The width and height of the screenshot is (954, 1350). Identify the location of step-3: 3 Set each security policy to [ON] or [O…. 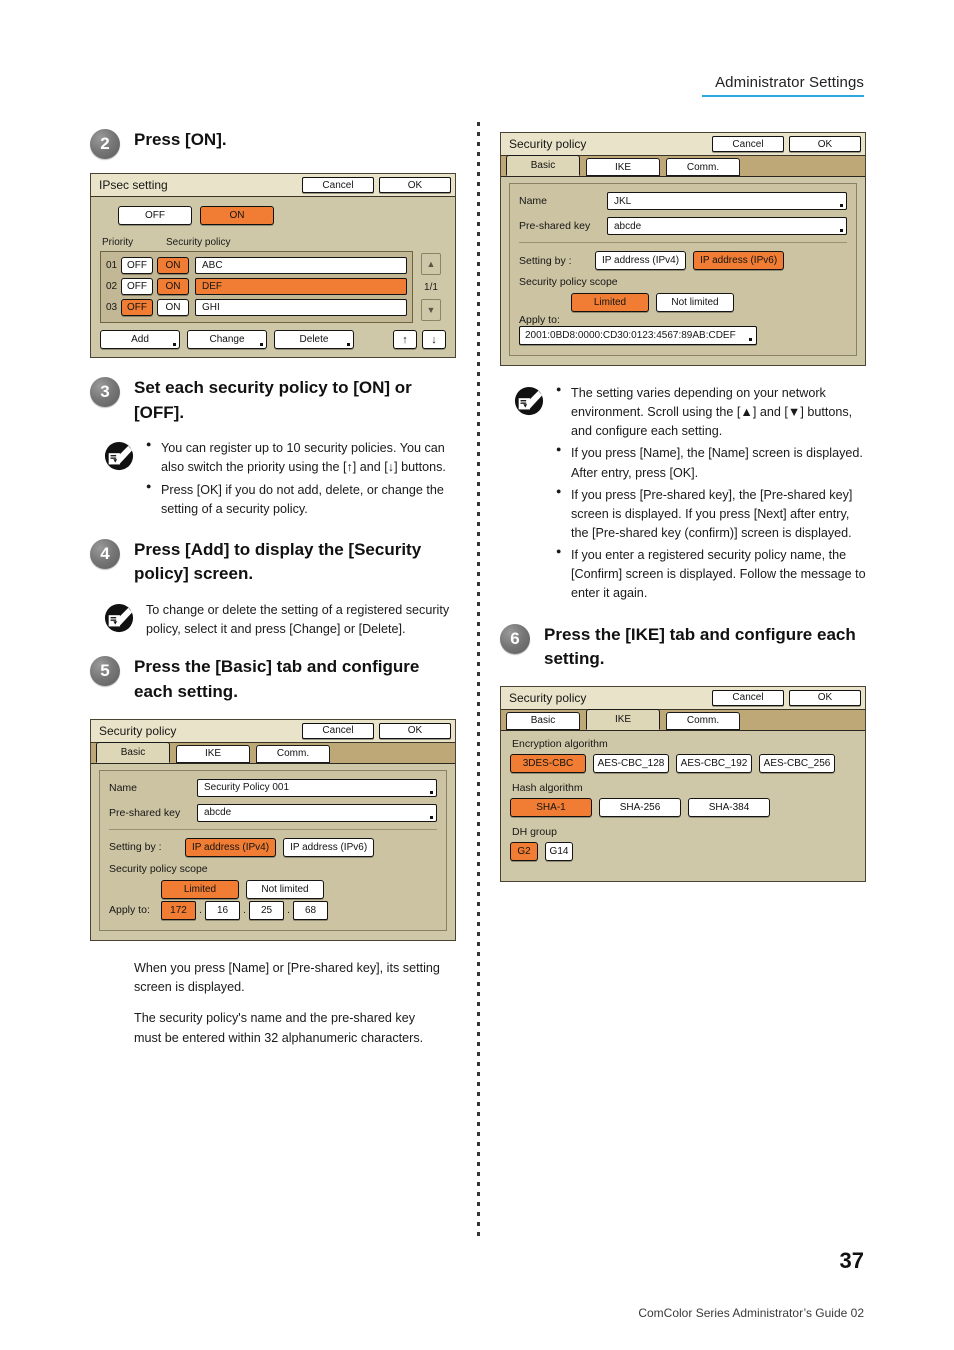
(276, 400).